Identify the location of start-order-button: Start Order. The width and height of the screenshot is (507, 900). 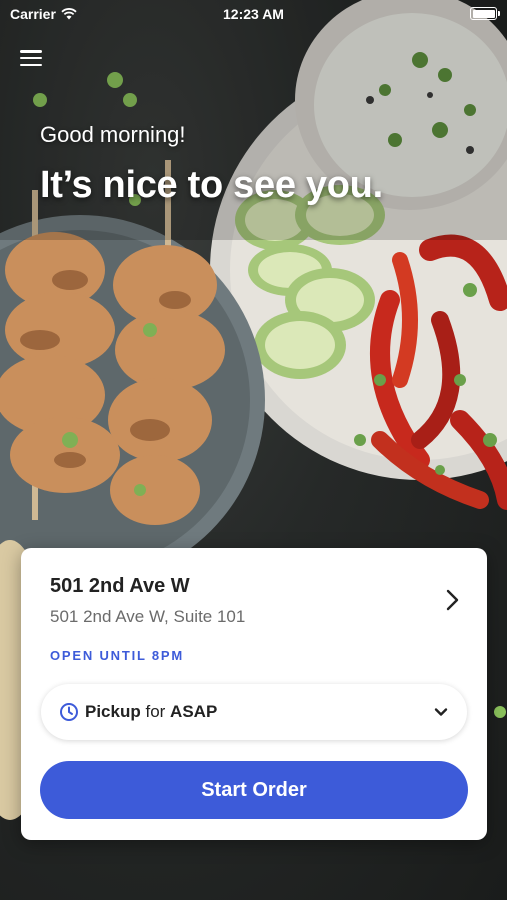
(254, 790).